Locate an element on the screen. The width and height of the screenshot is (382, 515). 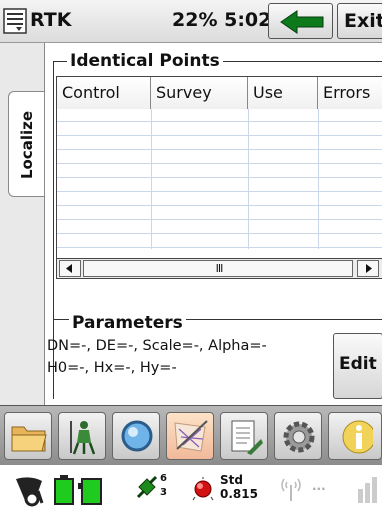
tab-localize: Localize is located at coordinates (26, 144).